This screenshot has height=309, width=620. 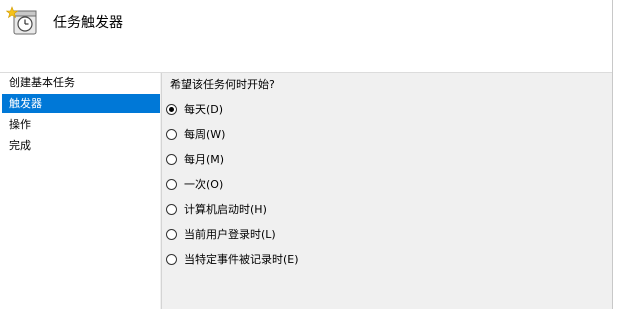 I want to click on radio-option-at-logon: 当前用户登录时(L), so click(x=221, y=234).